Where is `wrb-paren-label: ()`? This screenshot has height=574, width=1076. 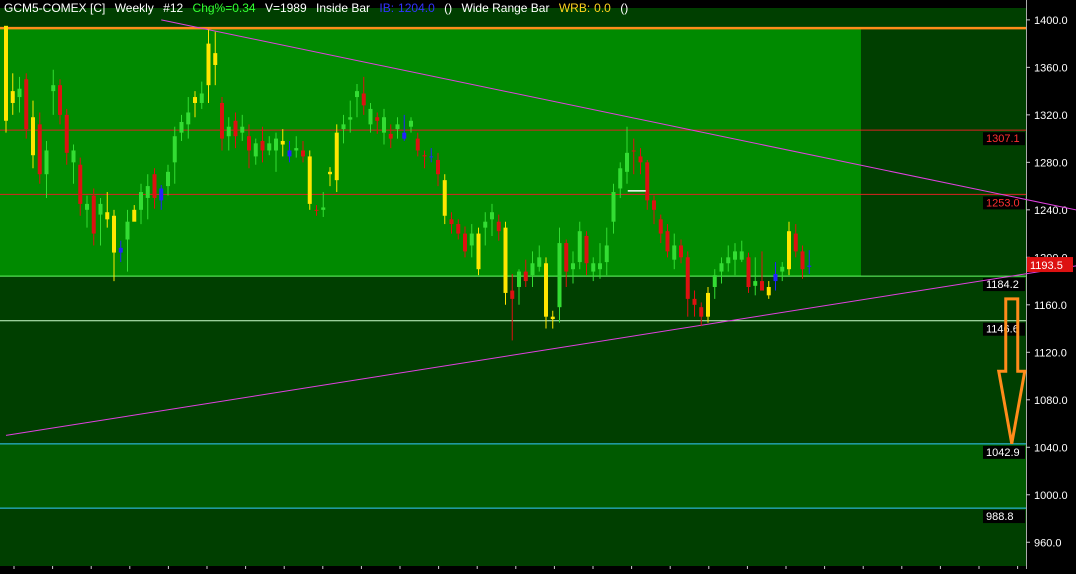
wrb-paren-label: () is located at coordinates (624, 8).